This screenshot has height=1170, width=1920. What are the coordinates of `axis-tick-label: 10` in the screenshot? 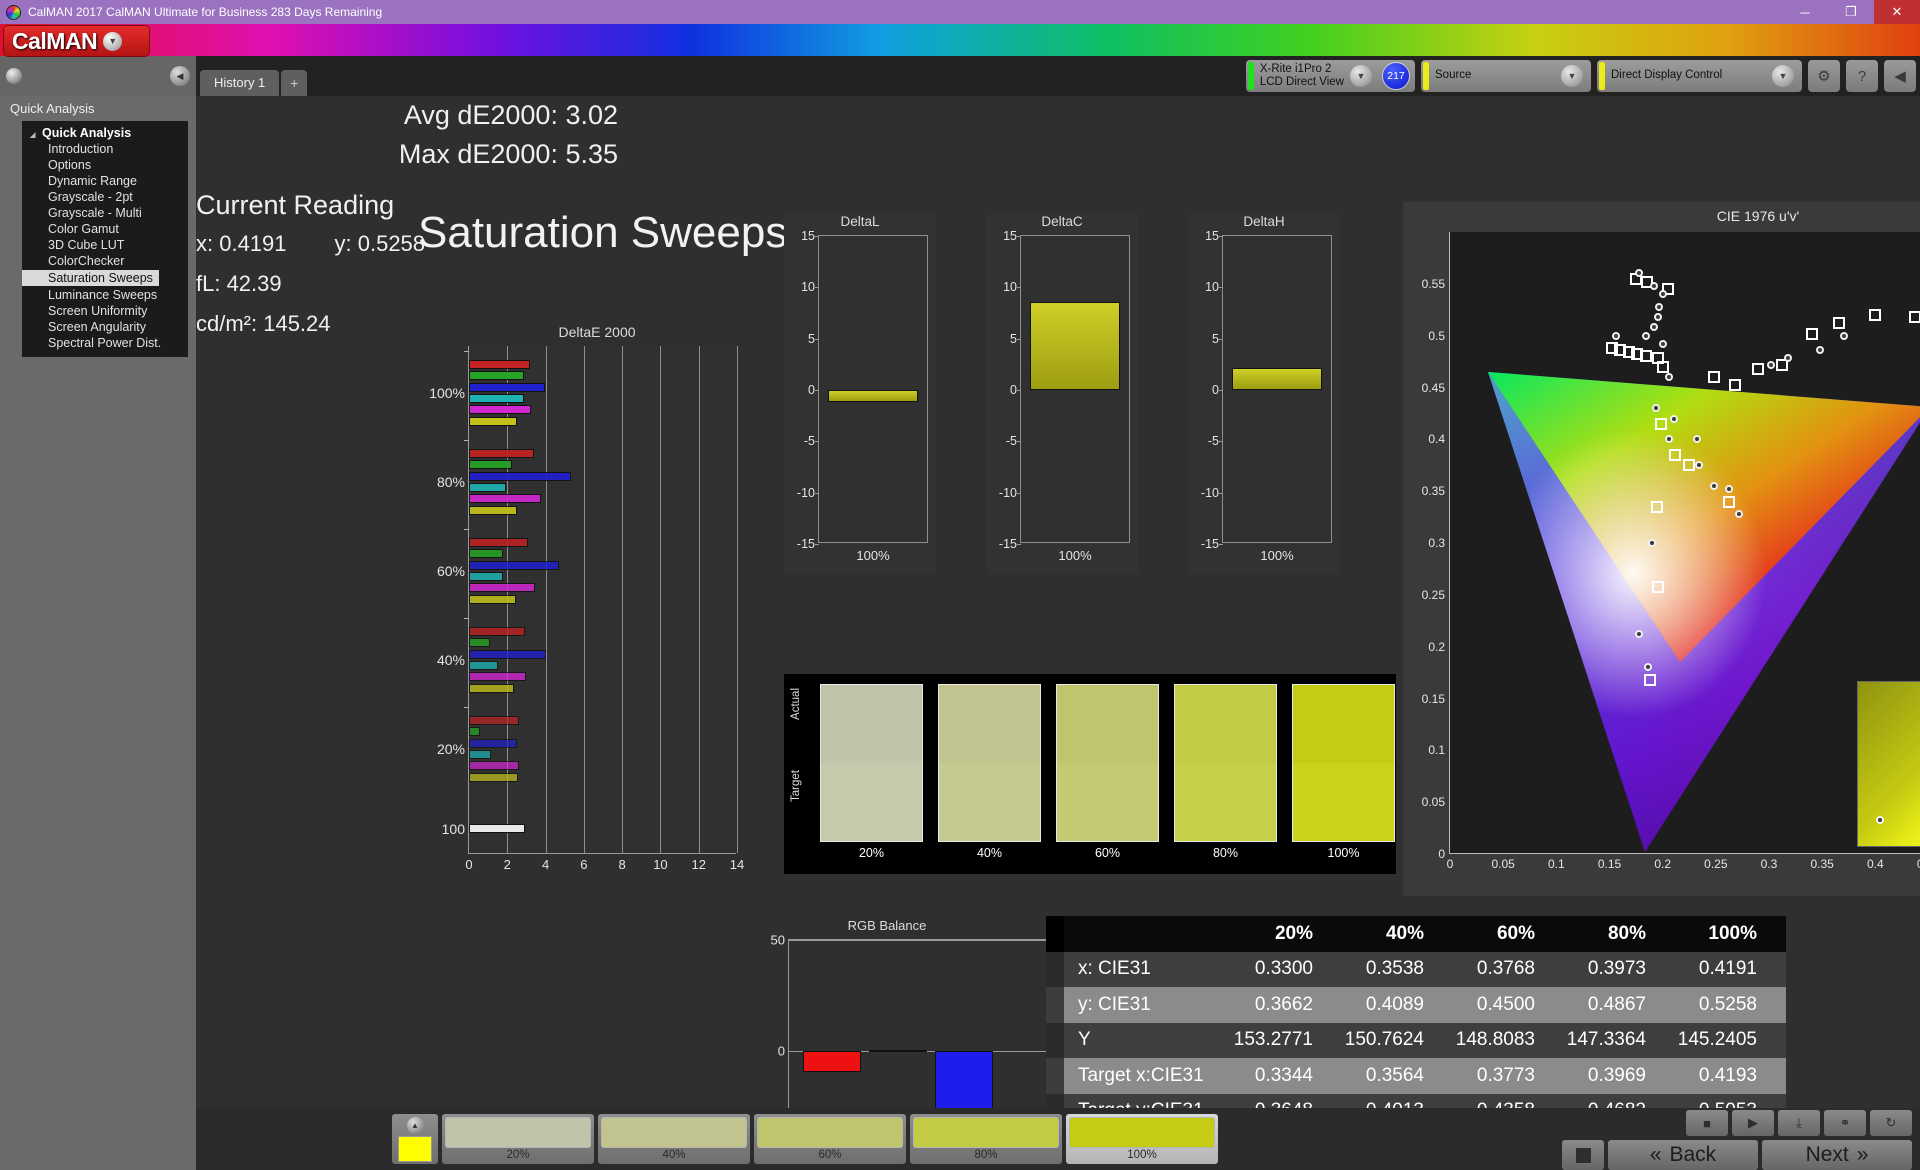 It's located at (660, 864).